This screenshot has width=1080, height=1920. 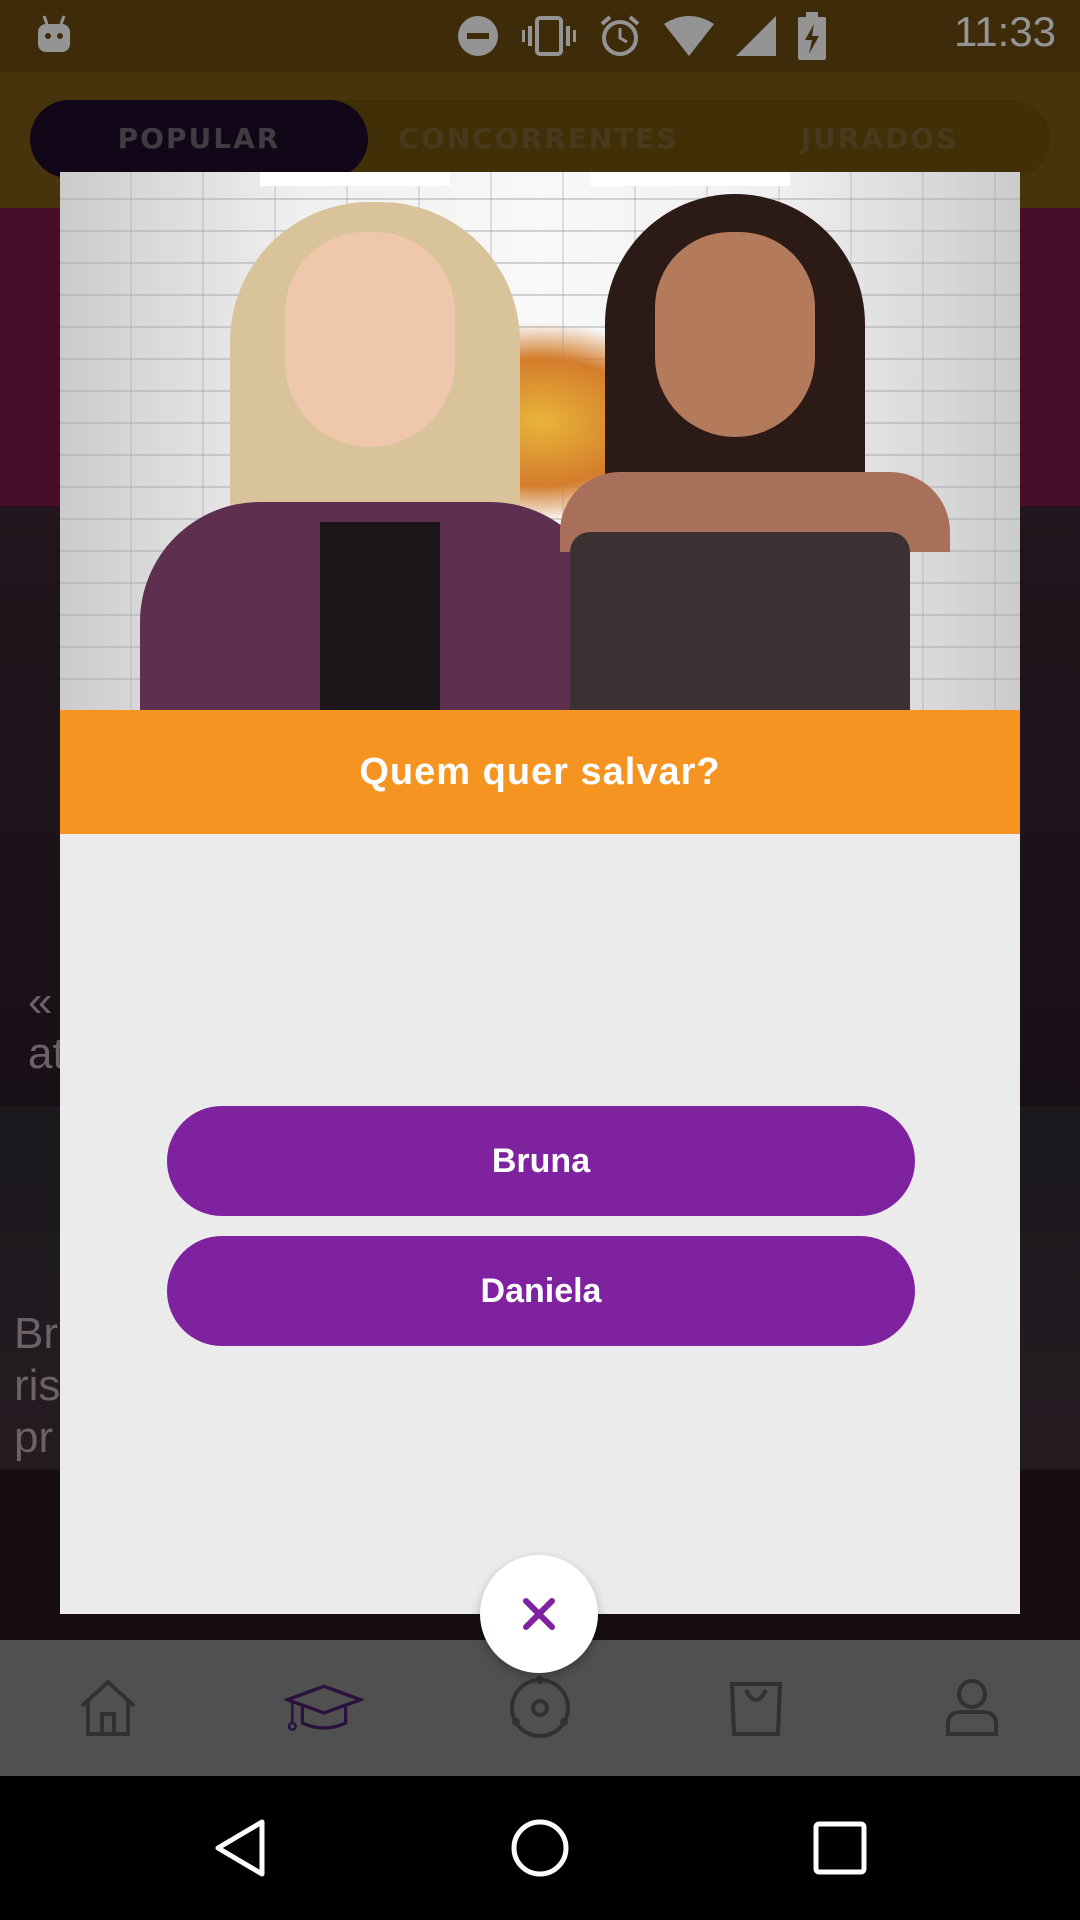 I want to click on close-dialog-button, so click(x=539, y=1614).